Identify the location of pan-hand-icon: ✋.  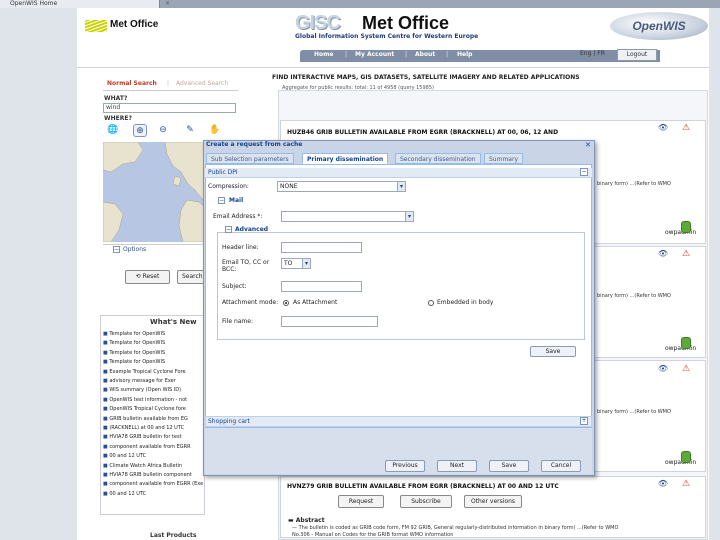
(215, 130).